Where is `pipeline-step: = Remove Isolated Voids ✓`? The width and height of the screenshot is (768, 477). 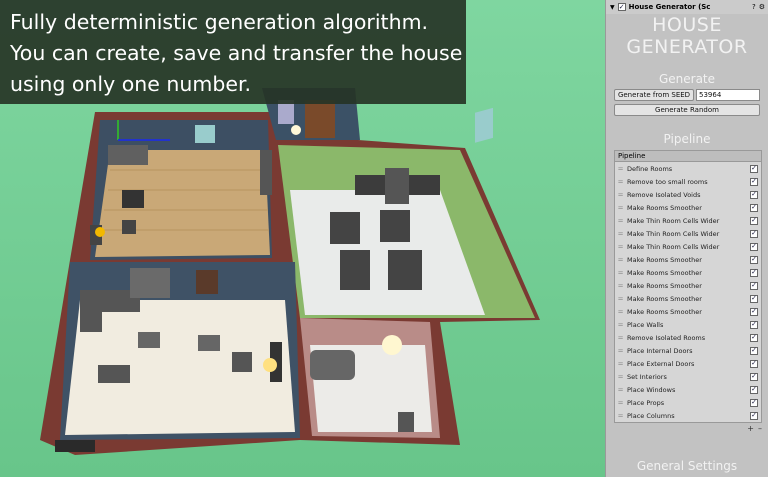 pipeline-step: = Remove Isolated Voids ✓ is located at coordinates (688, 194).